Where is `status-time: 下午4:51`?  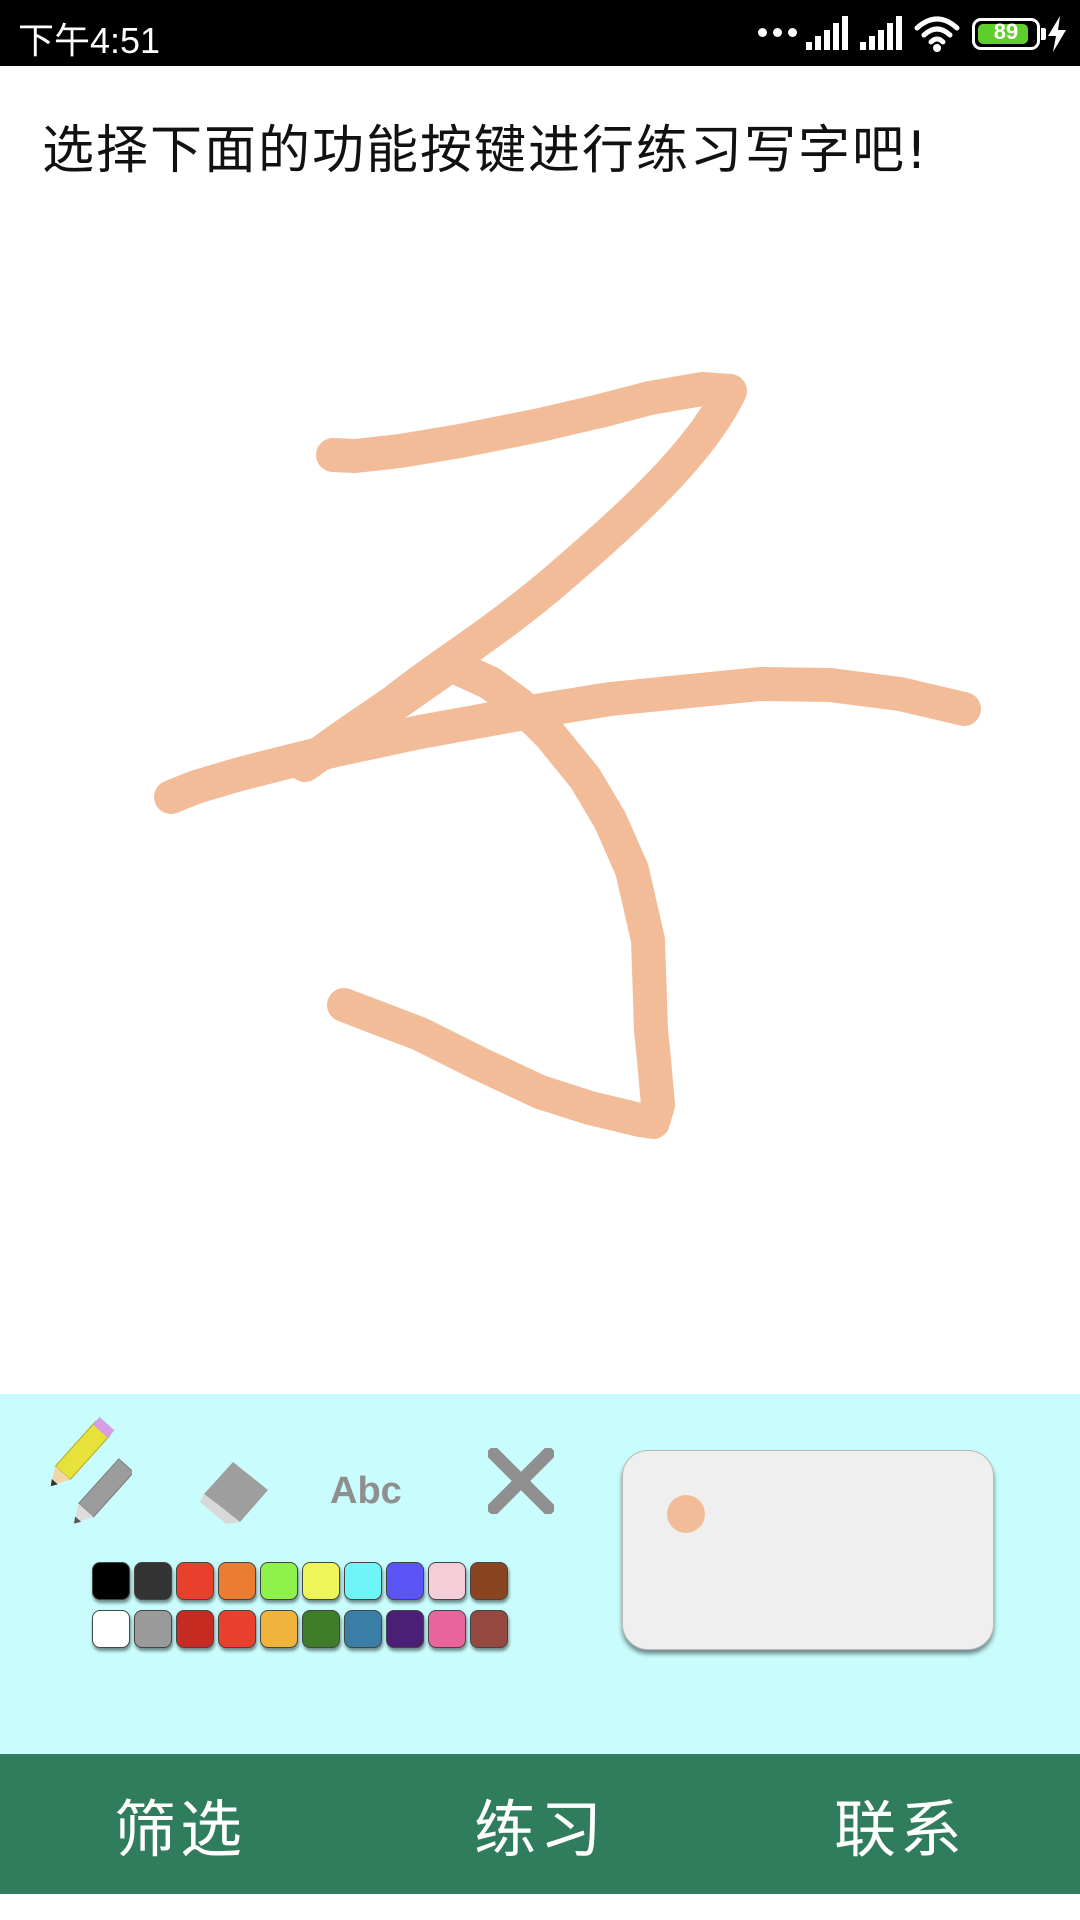
status-time: 下午4:51 is located at coordinates (89, 40).